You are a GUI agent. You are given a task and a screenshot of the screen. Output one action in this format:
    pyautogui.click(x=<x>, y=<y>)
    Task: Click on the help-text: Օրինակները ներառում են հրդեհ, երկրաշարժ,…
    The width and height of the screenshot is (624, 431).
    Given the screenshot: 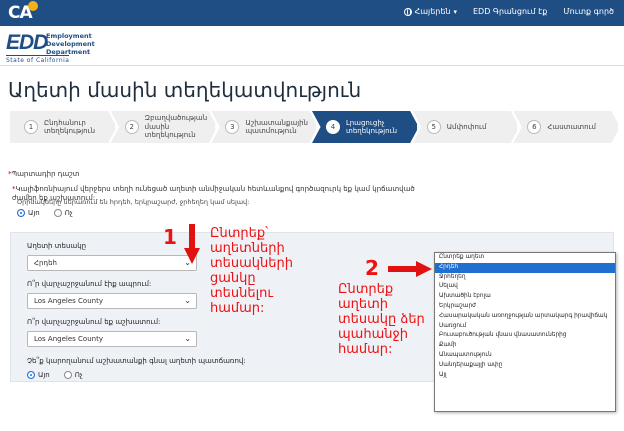 What is the action you would take?
    pyautogui.click(x=133, y=202)
    